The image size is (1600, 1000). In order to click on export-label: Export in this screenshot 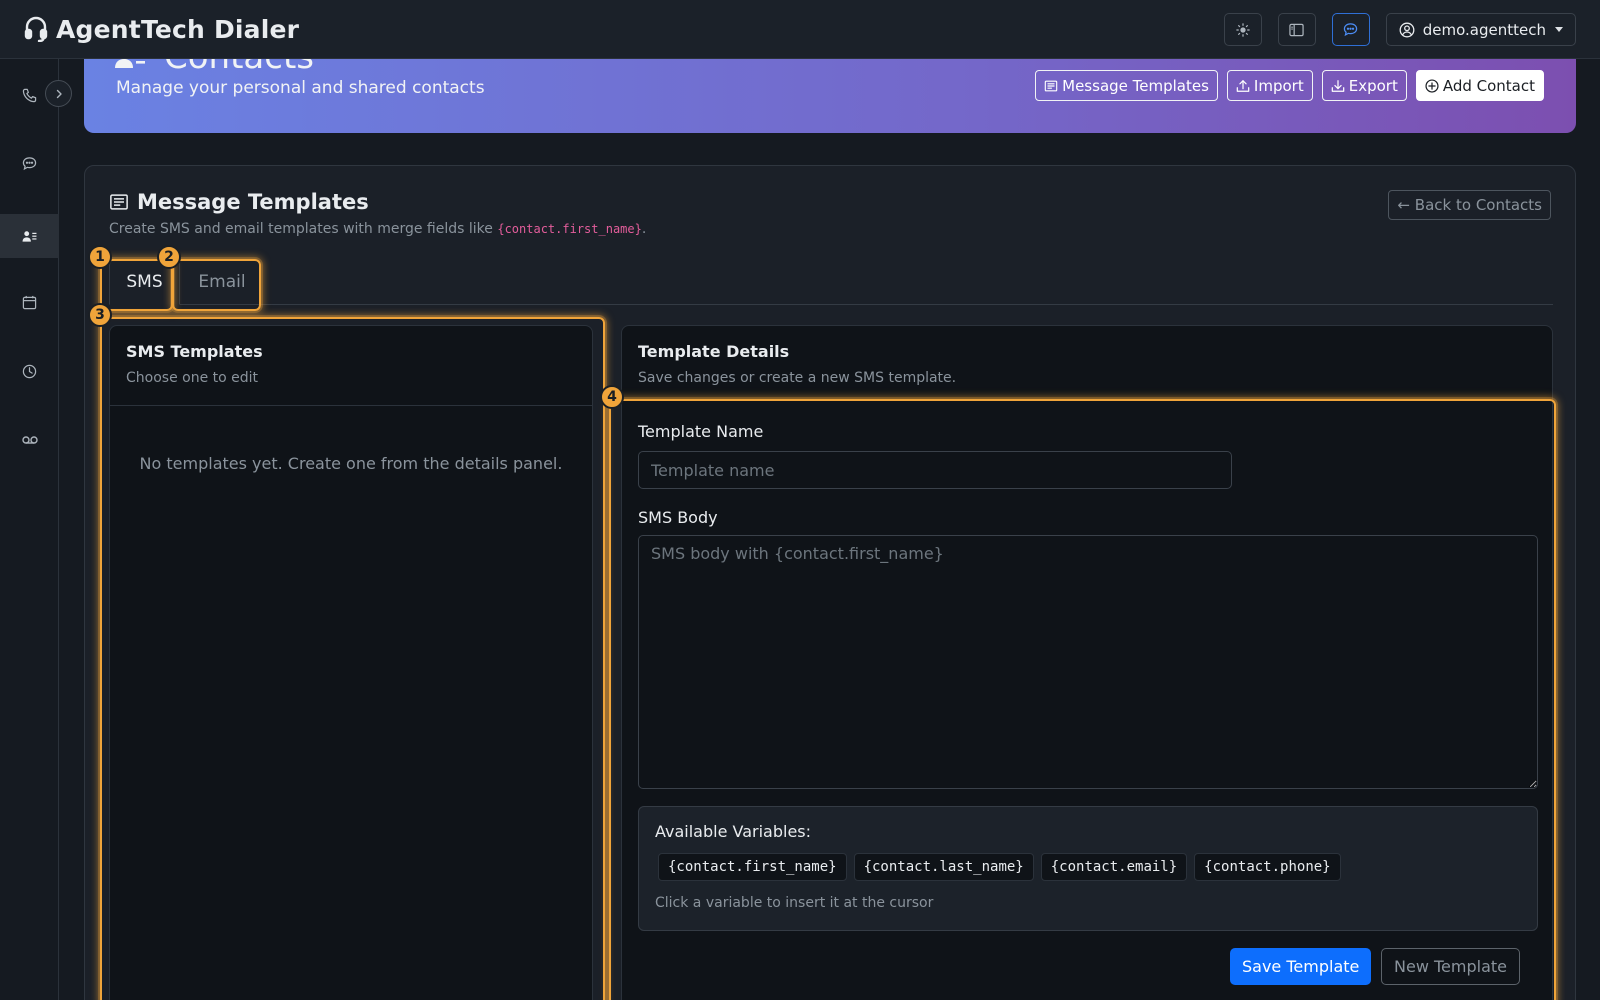, I will do `click(1373, 85)`.